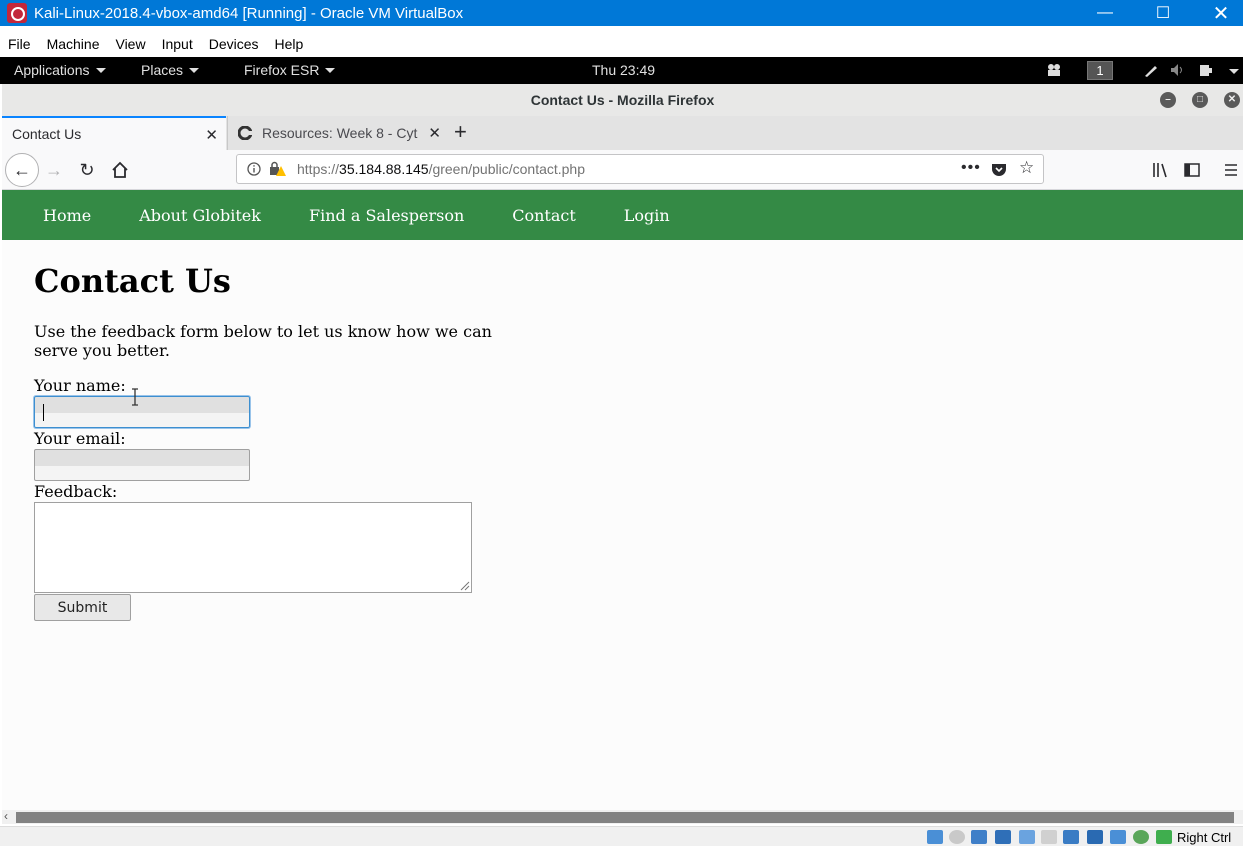 This screenshot has height=846, width=1243. I want to click on mouse-integration-icon, so click(1141, 837).